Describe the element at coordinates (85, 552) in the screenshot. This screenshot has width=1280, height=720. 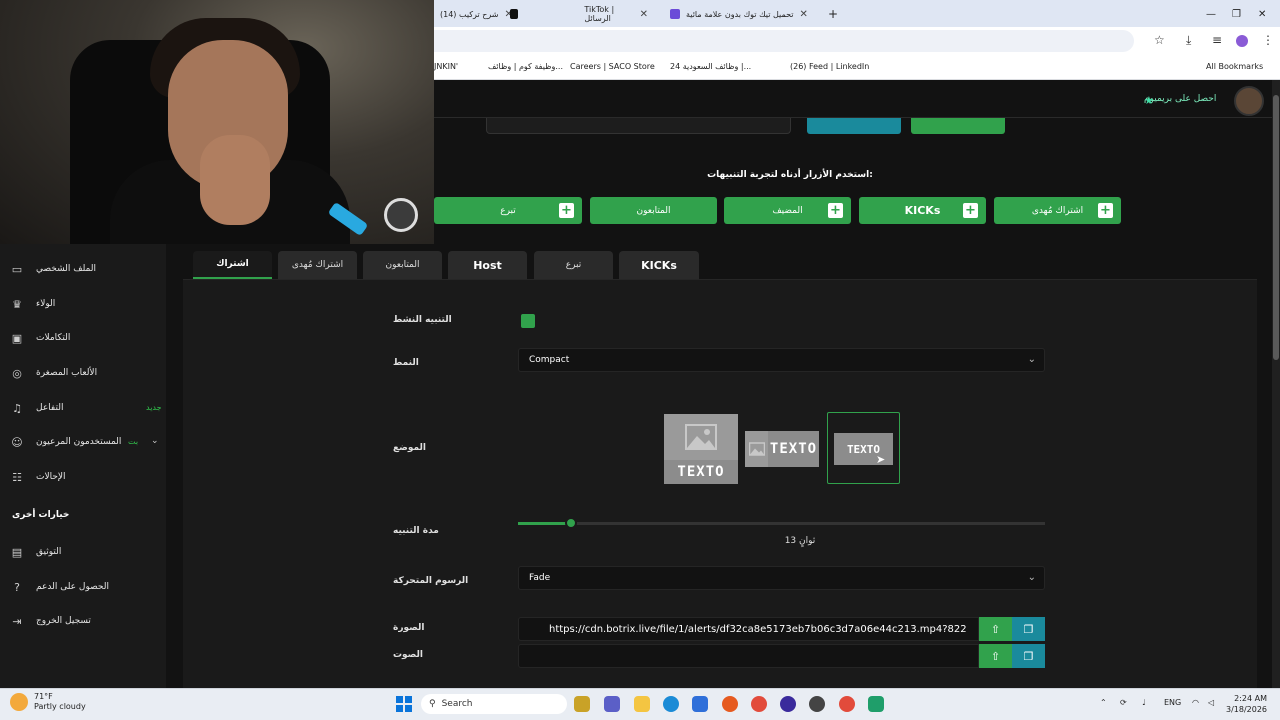
I see `sidebar-item-docs: ▤ التوثيق` at that location.